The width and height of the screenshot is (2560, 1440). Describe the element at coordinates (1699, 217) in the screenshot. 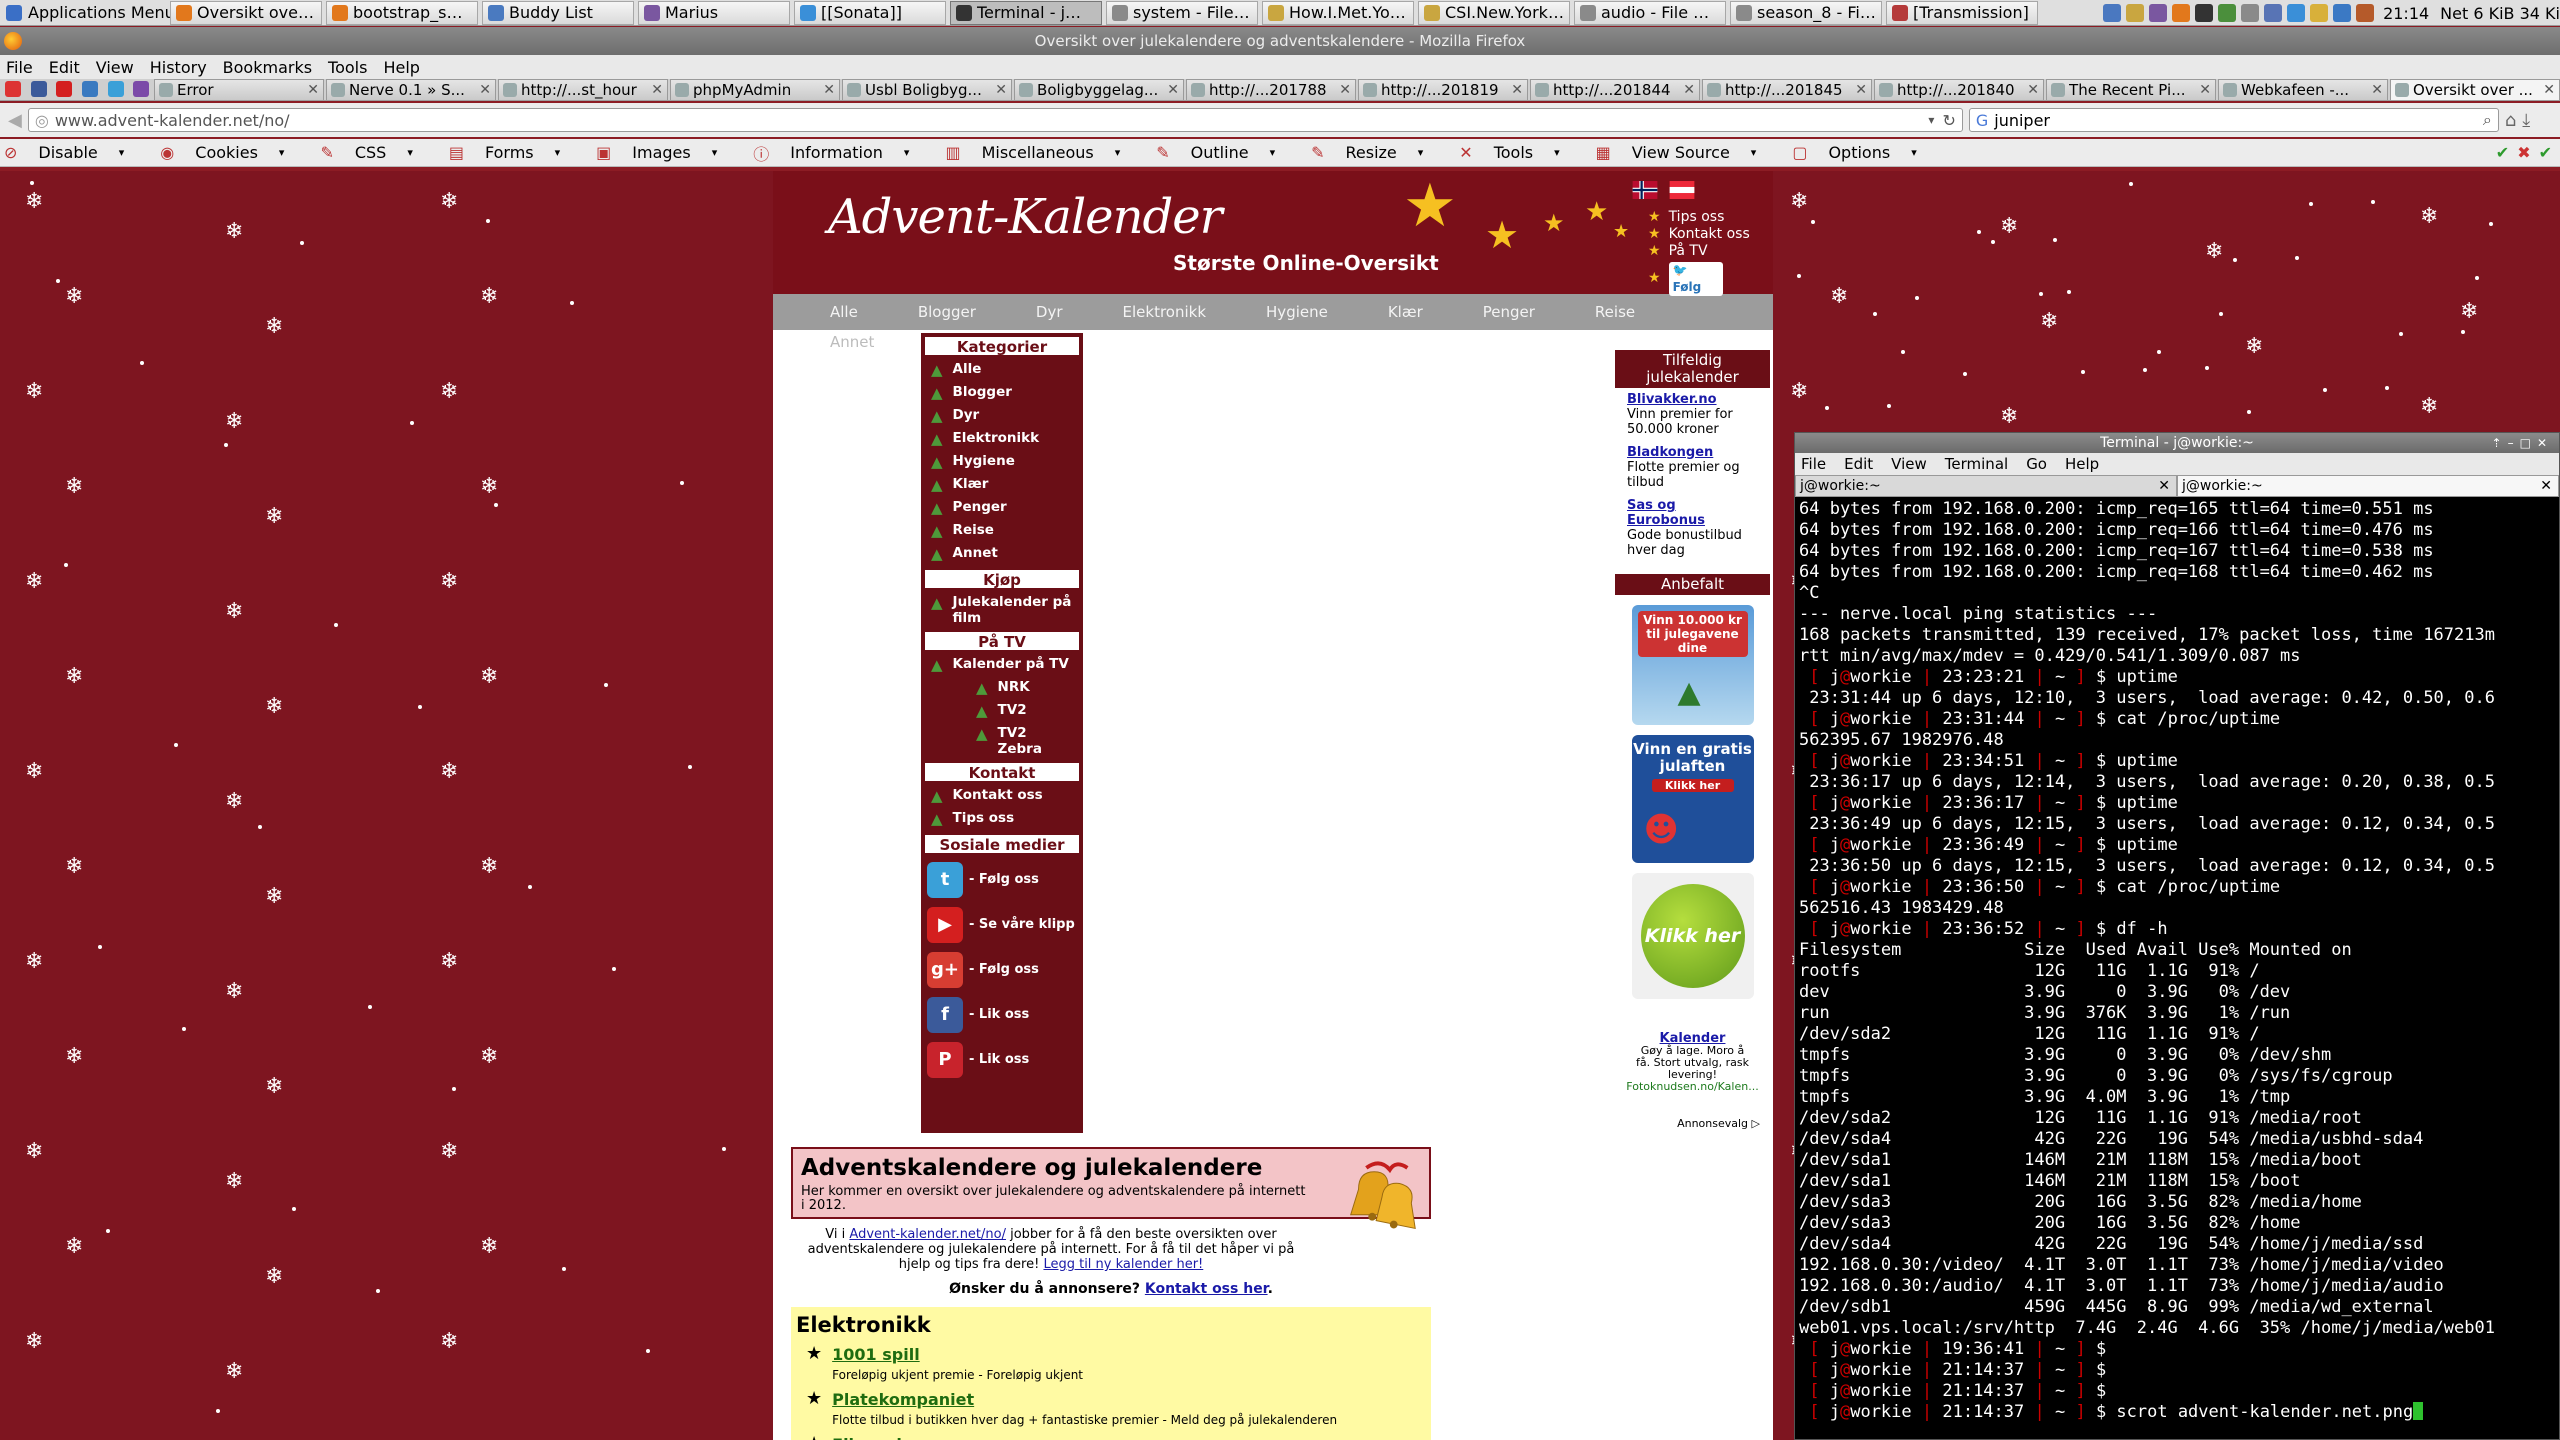

I see `header-link-tips: ★ Tips oss` at that location.